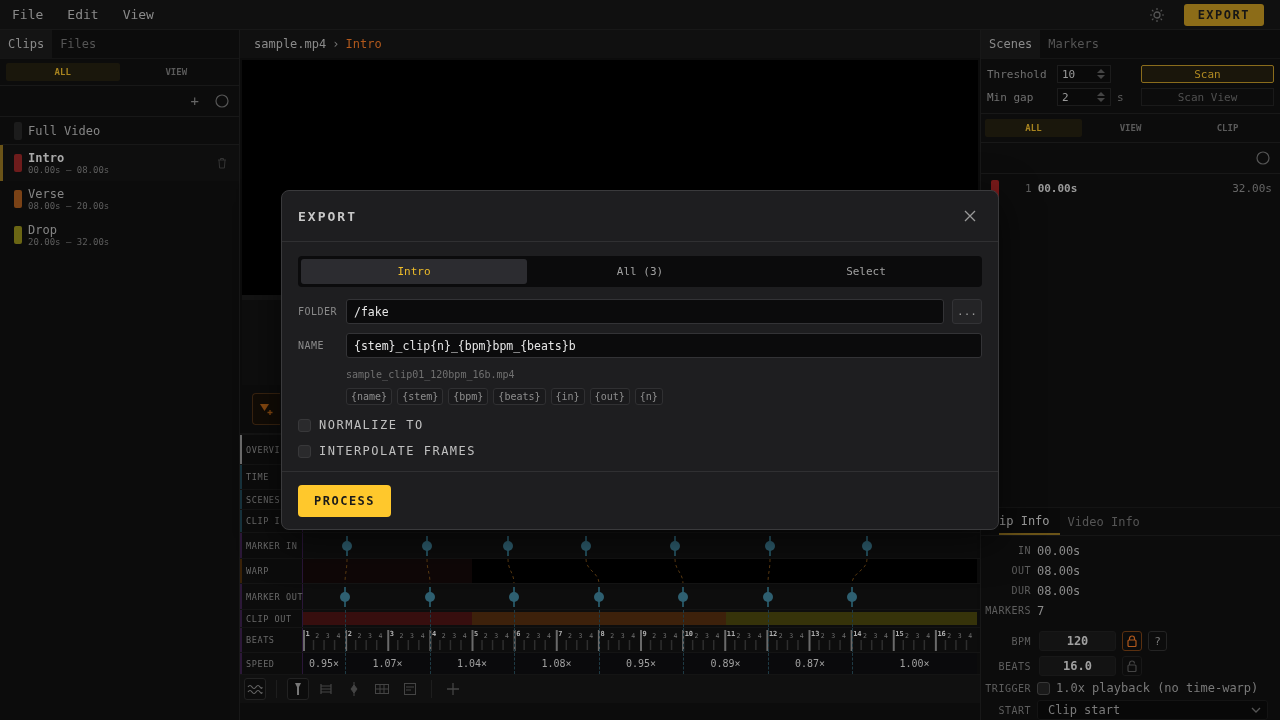 This screenshot has height=720, width=1280. I want to click on process-button: PROCESS, so click(345, 500).